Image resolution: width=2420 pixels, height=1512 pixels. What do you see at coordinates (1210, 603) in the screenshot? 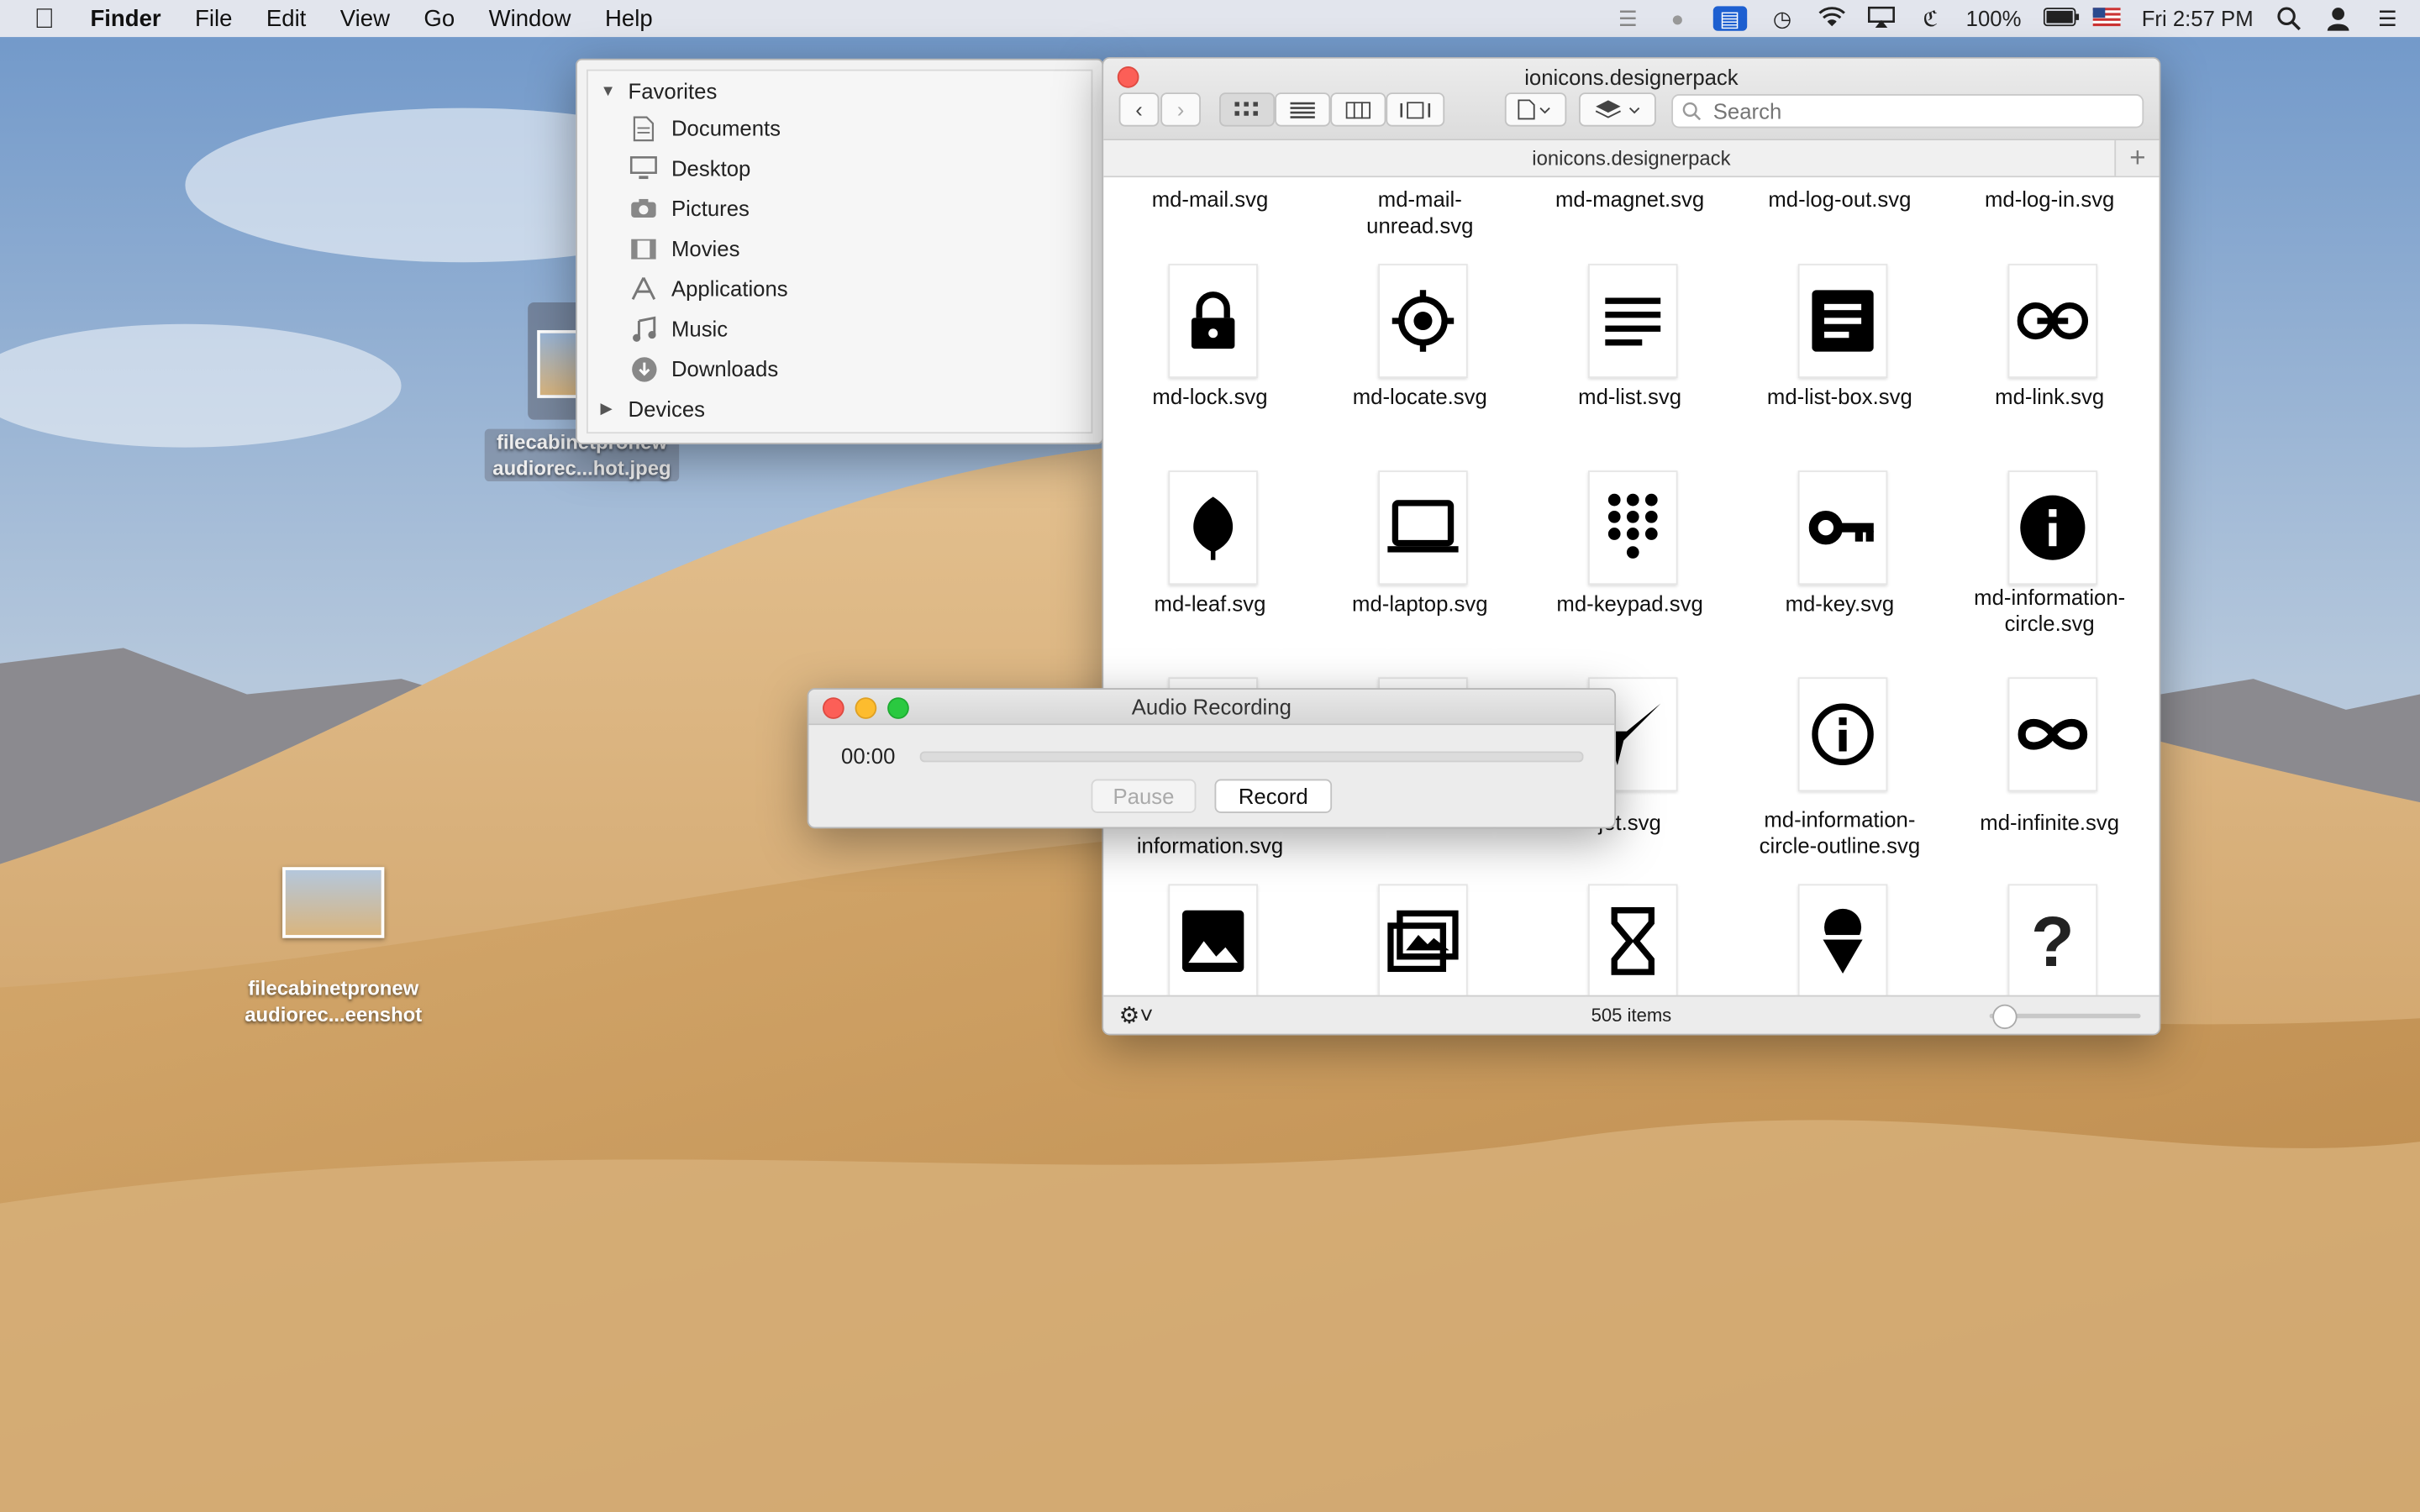
I see `file-label: md-leaf.svg` at bounding box center [1210, 603].